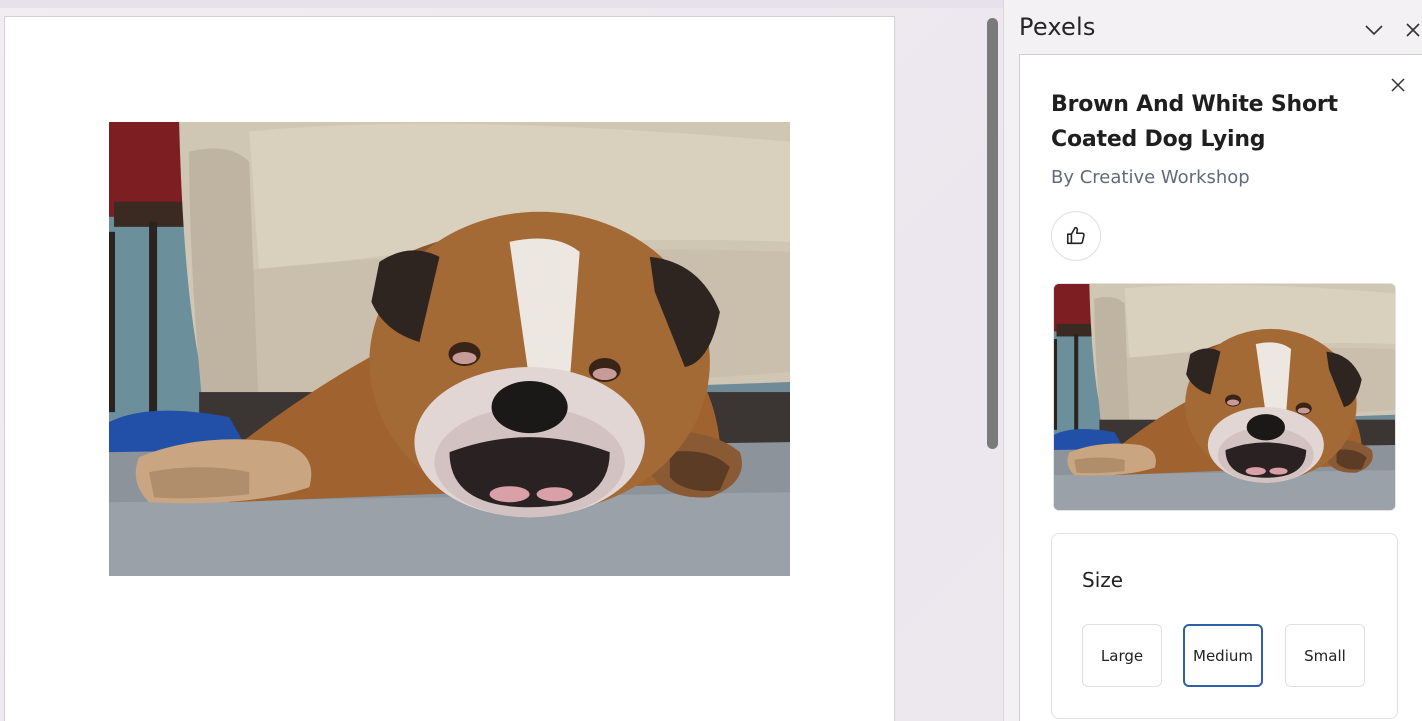 The image size is (1422, 721). Describe the element at coordinates (1374, 30) in the screenshot. I see `chevron-down-icon` at that location.